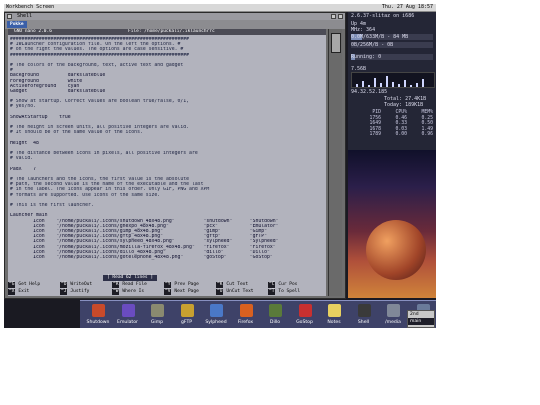  I want to click on workspace-main: main, so click(421, 321).